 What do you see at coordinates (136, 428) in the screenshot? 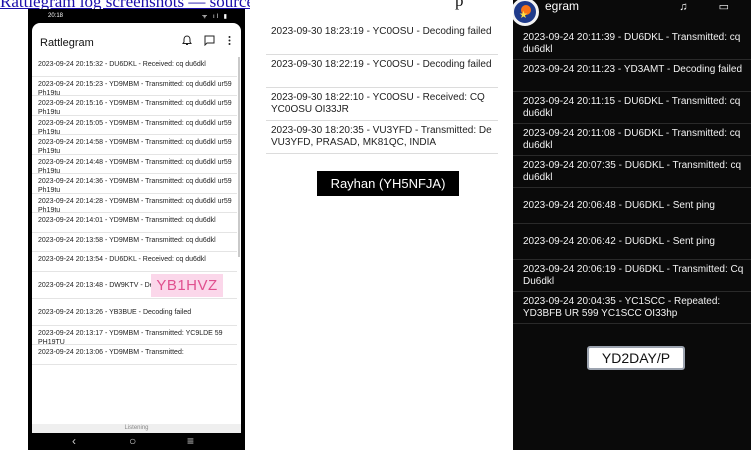
I see `listening-status: Listening` at bounding box center [136, 428].